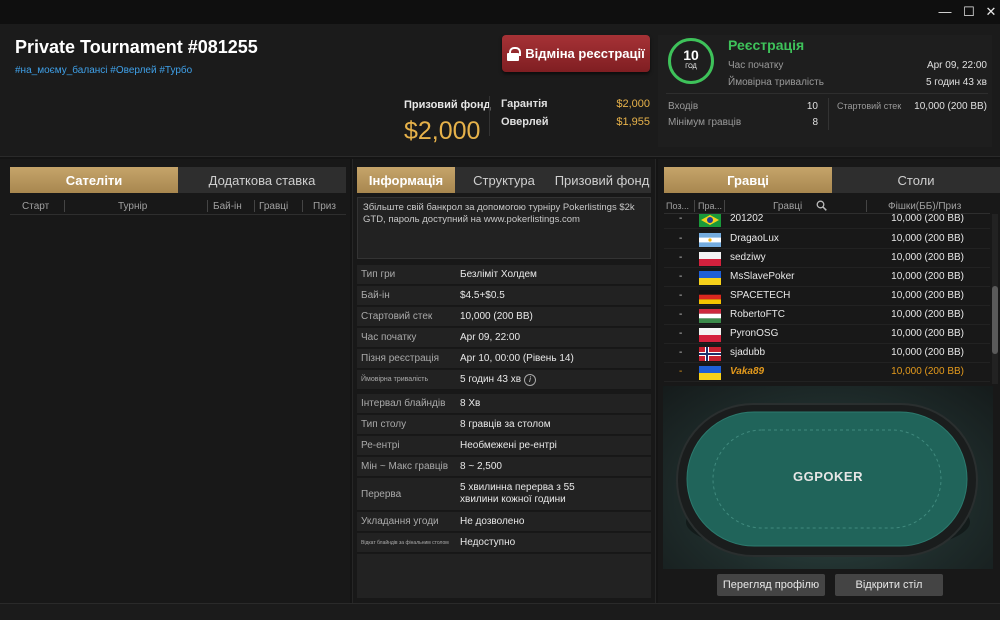 The width and height of the screenshot is (1000, 620). What do you see at coordinates (815, 122) in the screenshot?
I see `min-players-value: 8` at bounding box center [815, 122].